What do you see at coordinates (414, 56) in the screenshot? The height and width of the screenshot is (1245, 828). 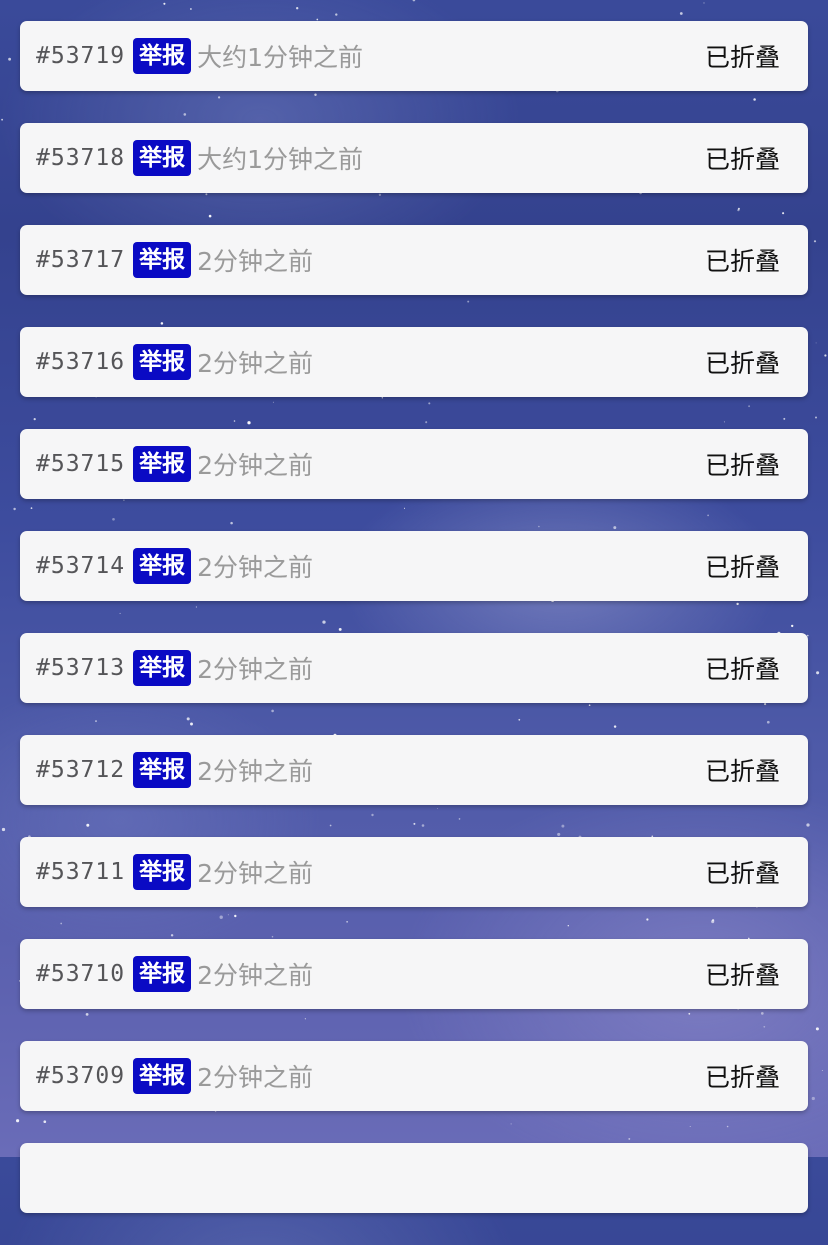 I see `post-card: #53719 举报 大约1分钟之前 已折叠` at bounding box center [414, 56].